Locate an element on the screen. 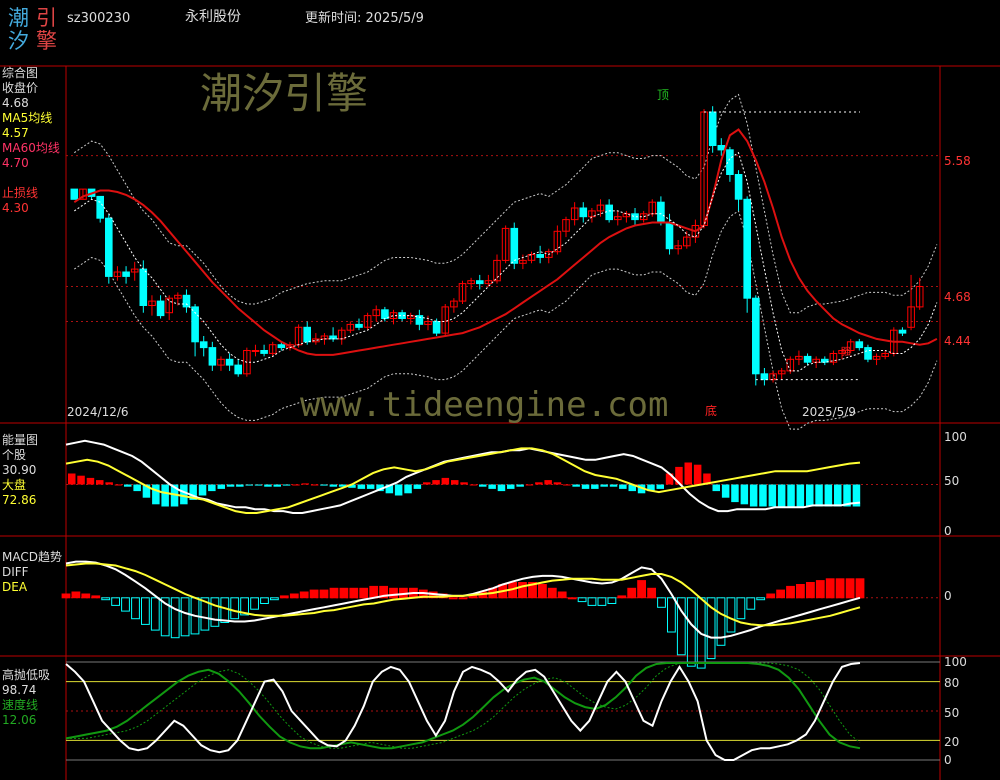 The width and height of the screenshot is (1000, 780). logo-char-2: 引 is located at coordinates (46, 18).